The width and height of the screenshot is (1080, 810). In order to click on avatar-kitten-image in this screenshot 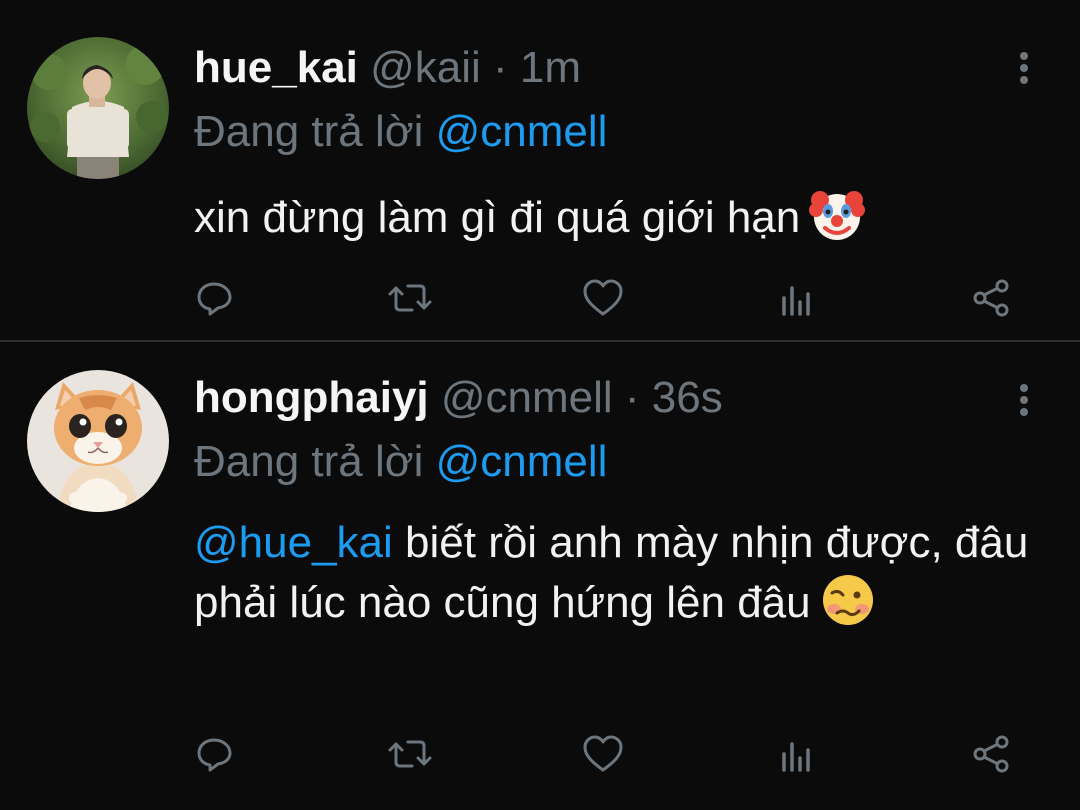, I will do `click(98, 441)`.